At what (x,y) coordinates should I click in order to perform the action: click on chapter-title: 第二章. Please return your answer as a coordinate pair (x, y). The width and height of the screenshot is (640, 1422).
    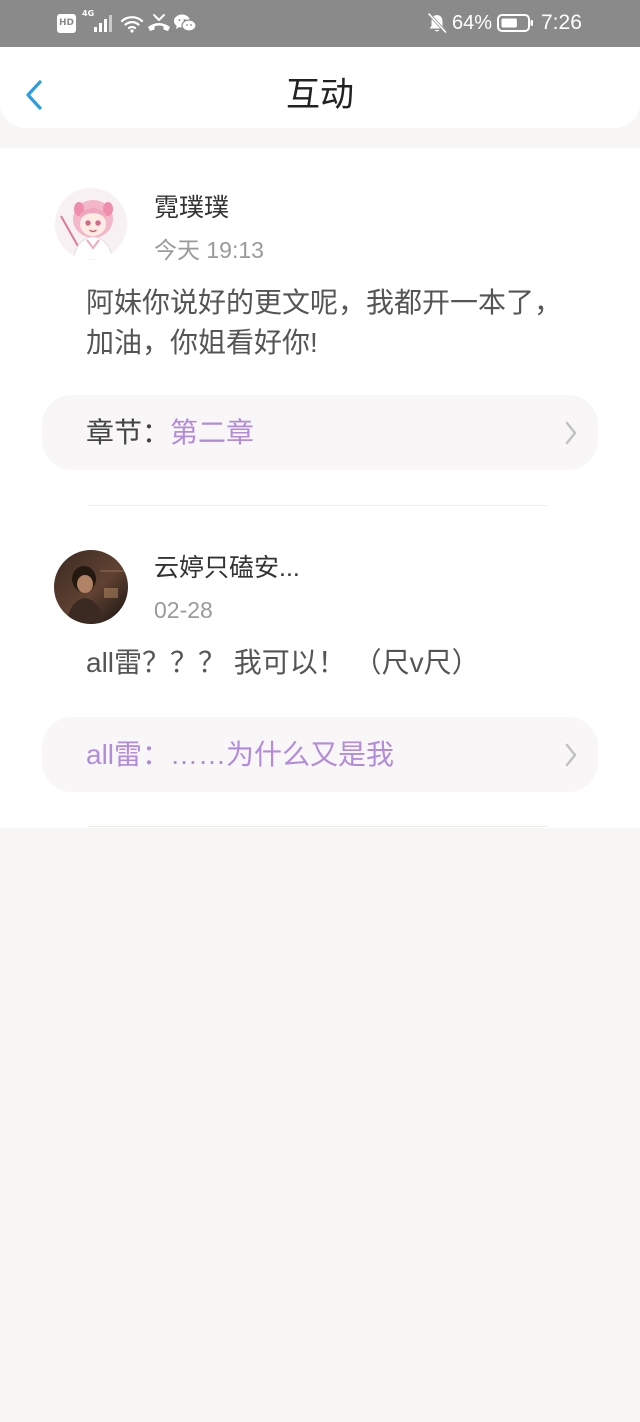
    Looking at the image, I should click on (212, 432).